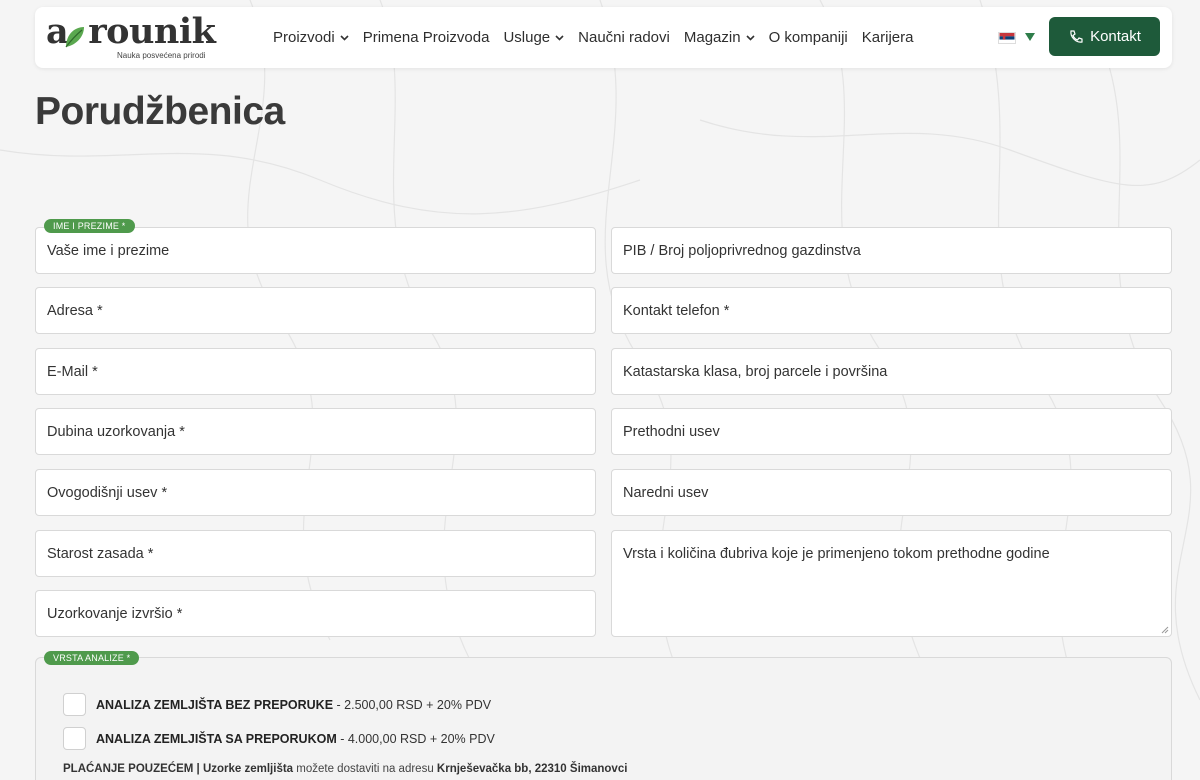  I want to click on nav-item-magazin: Magazin, so click(719, 37).